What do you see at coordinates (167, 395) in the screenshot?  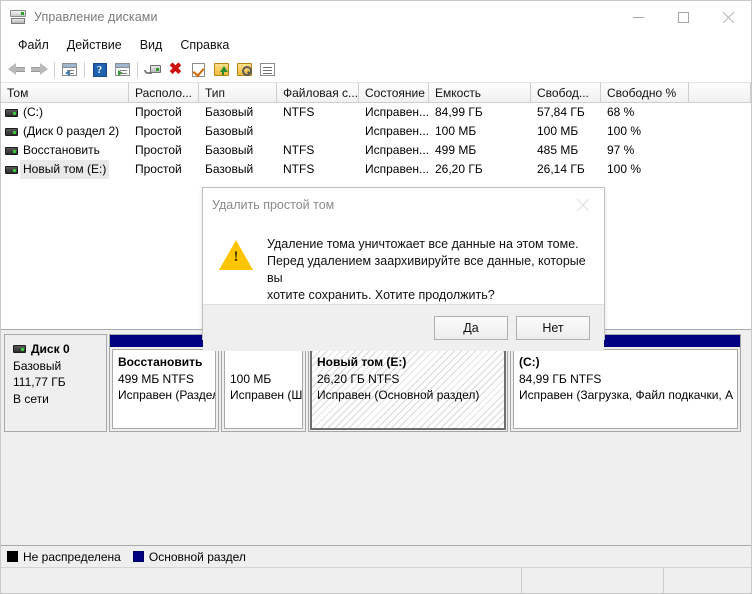 I see `partition-status: Исправен (Раздел и` at bounding box center [167, 395].